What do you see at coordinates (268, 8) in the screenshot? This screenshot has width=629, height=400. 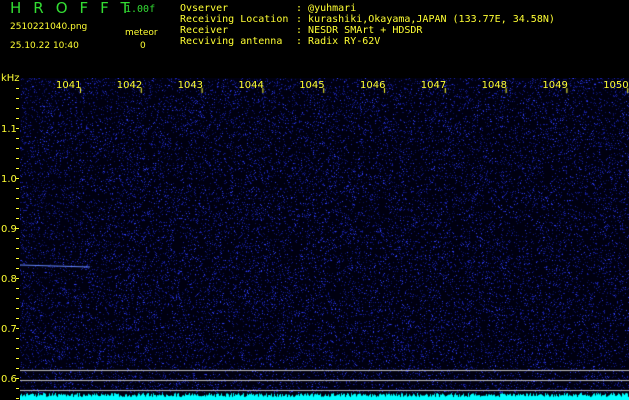 I see `info-row: Ovserver: @yuhmari` at bounding box center [268, 8].